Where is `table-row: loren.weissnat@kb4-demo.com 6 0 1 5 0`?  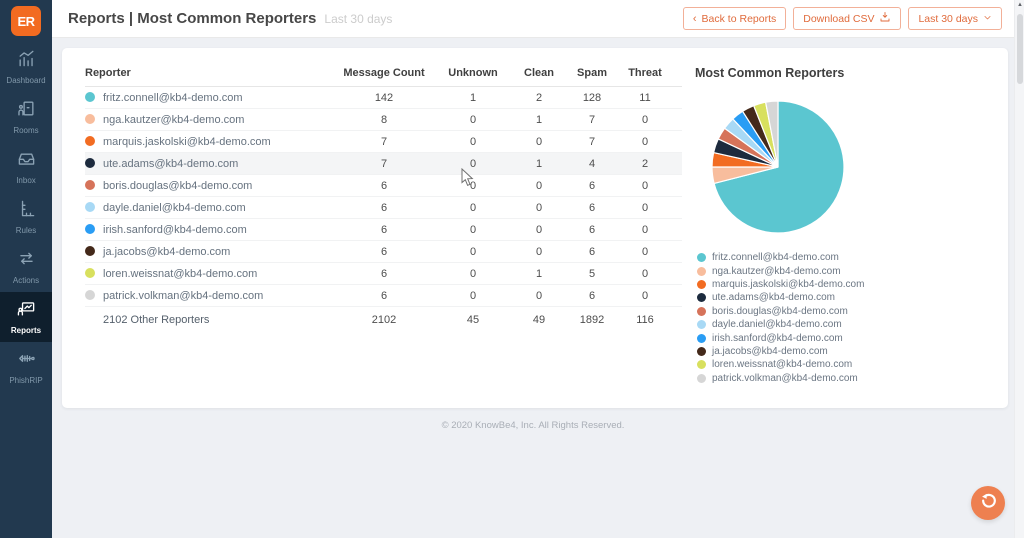
table-row: loren.weissnat@kb4-demo.com 6 0 1 5 0 is located at coordinates (383, 273).